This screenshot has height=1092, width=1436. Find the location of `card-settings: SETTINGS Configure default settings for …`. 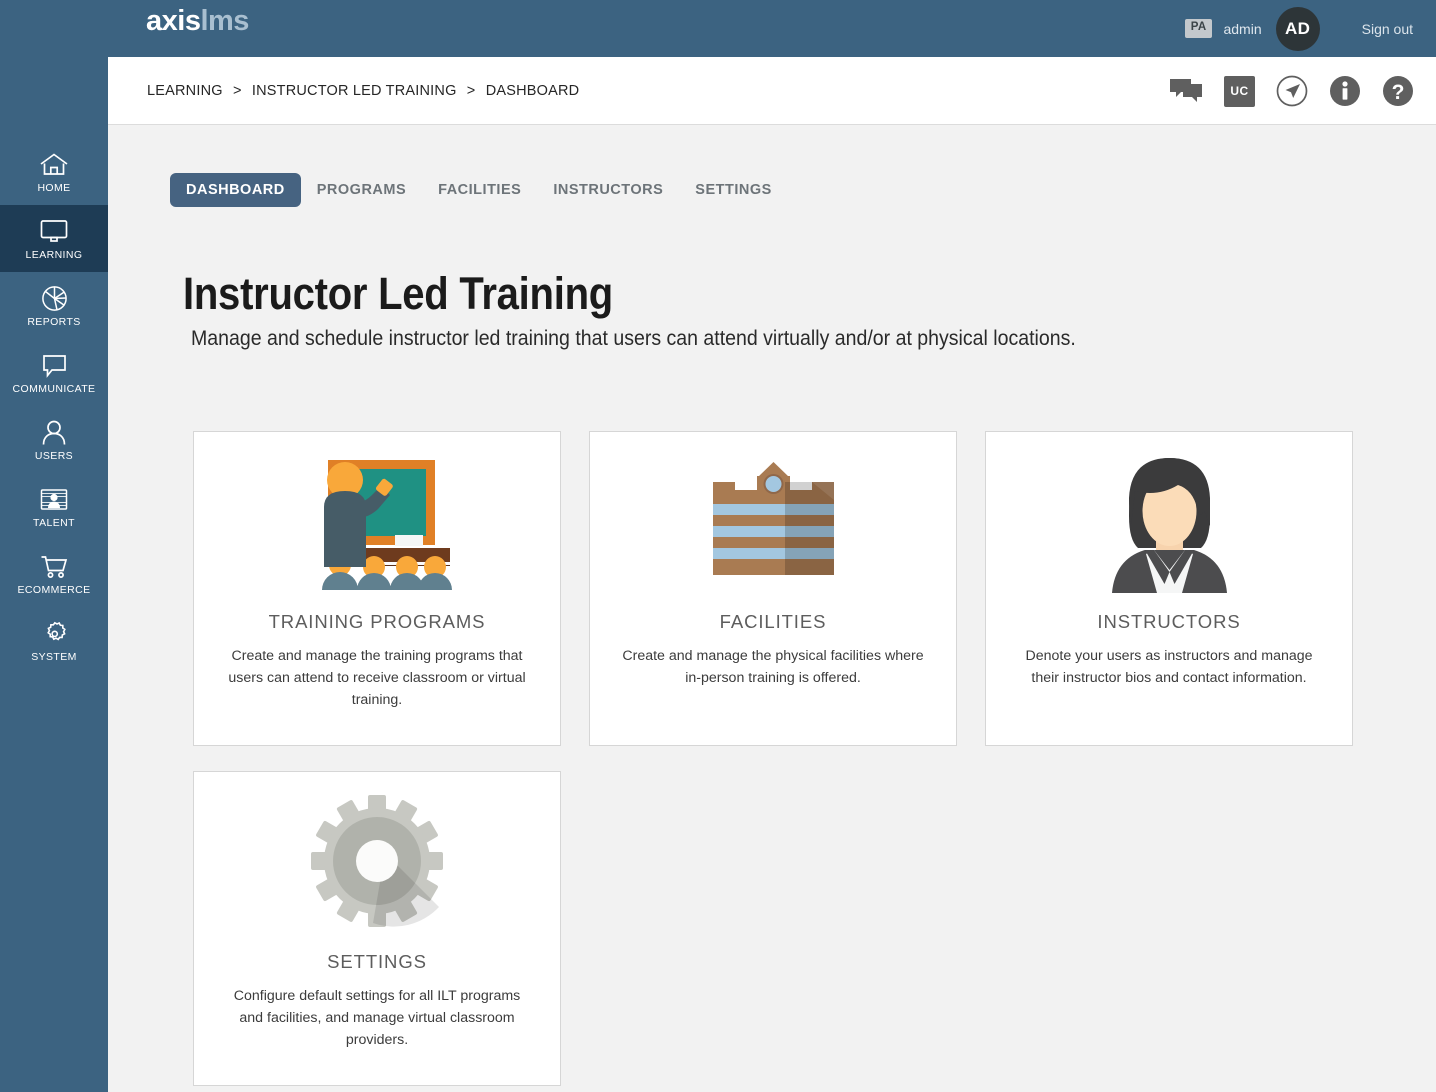

card-settings: SETTINGS Configure default settings for … is located at coordinates (377, 928).